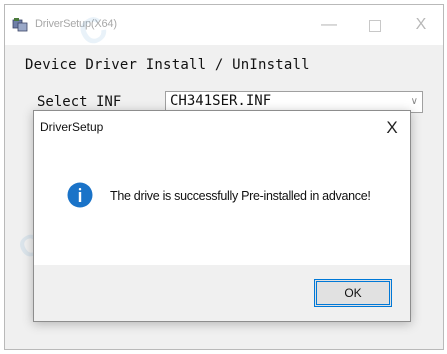 This screenshot has width=447, height=354. What do you see at coordinates (329, 25) in the screenshot?
I see `minimize-button: —` at bounding box center [329, 25].